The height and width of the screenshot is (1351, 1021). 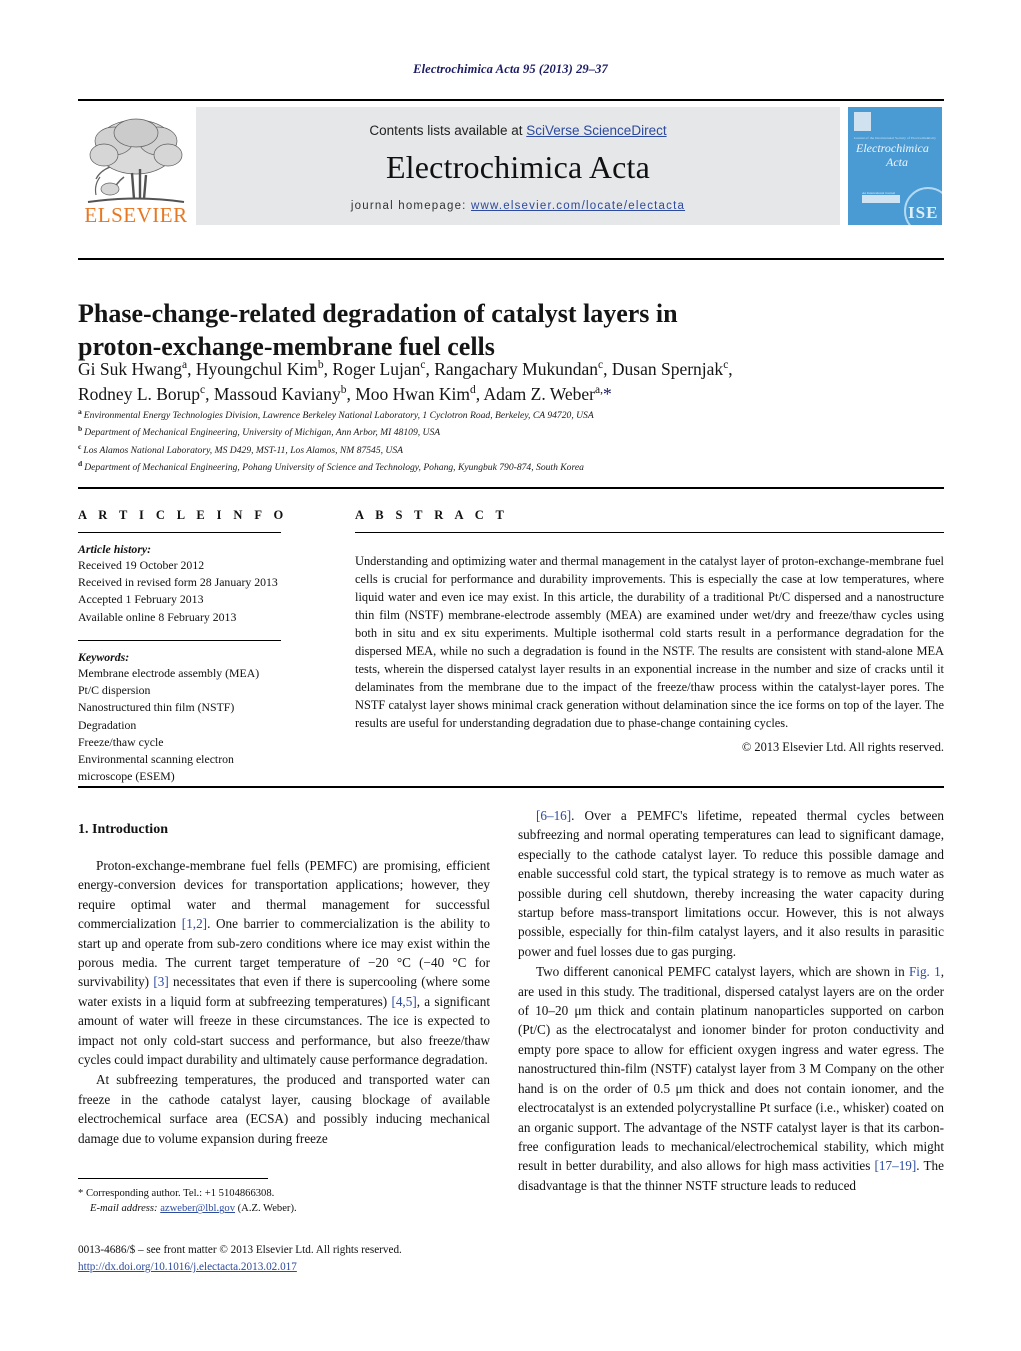 I want to click on keywords-rule, so click(x=179, y=640).